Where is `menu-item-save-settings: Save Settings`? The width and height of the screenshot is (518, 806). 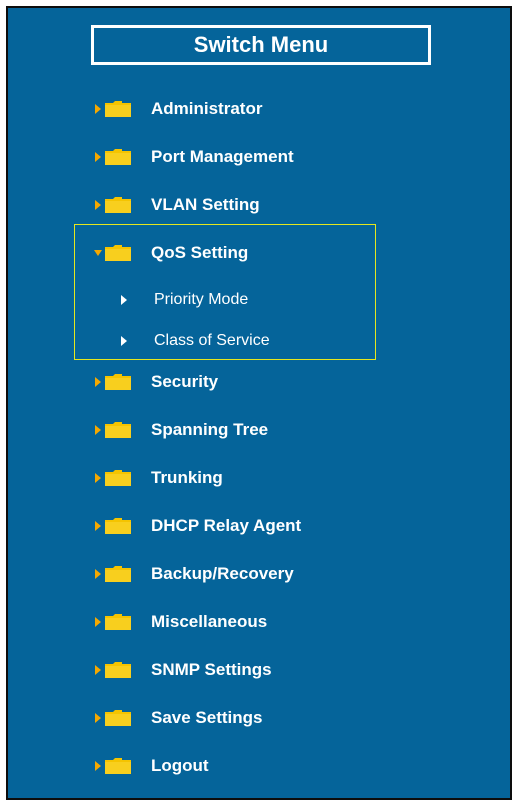 menu-item-save-settings: Save Settings is located at coordinates (178, 718).